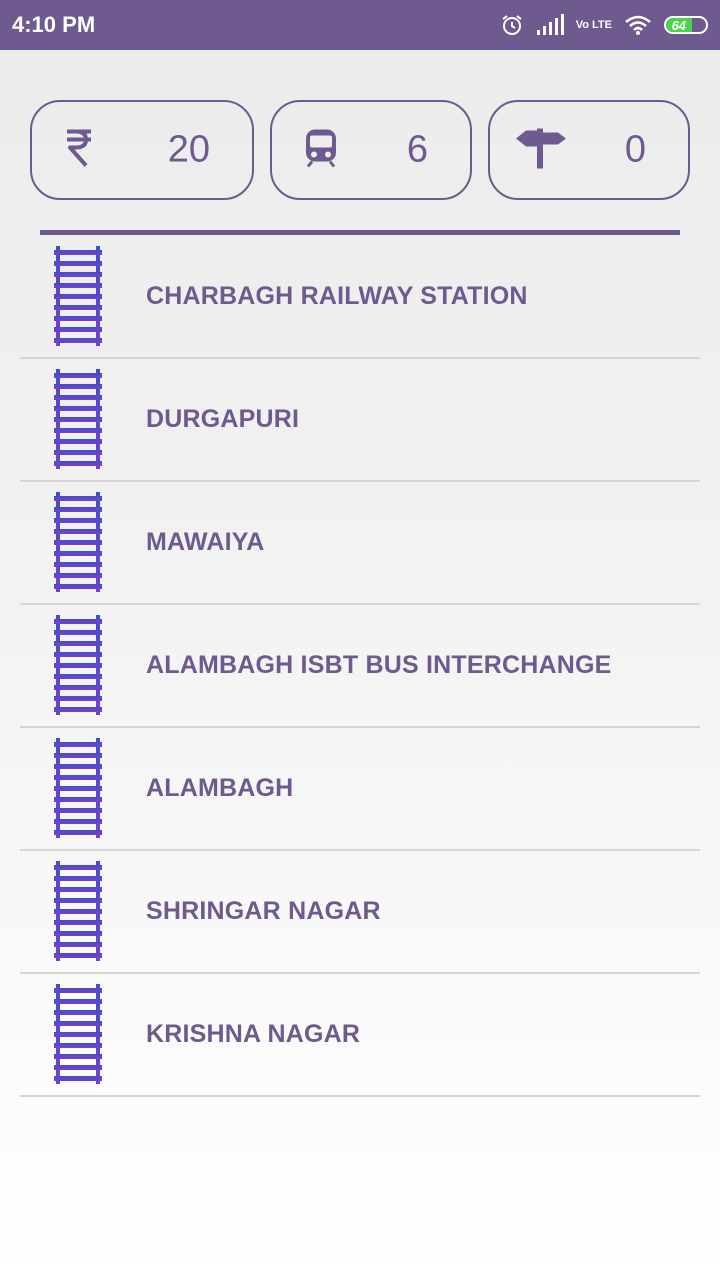 Image resolution: width=720 pixels, height=1280 pixels. Describe the element at coordinates (54, 24) in the screenshot. I see `status-time: 4:10 PM` at that location.